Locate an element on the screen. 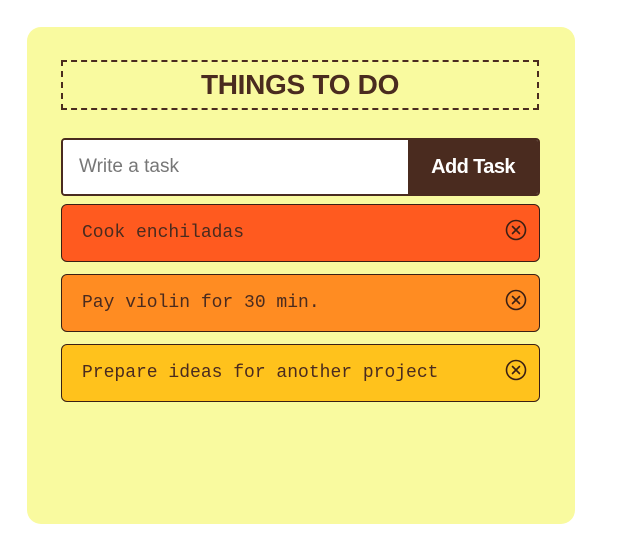  task-text: Cook enchiladas is located at coordinates (163, 233).